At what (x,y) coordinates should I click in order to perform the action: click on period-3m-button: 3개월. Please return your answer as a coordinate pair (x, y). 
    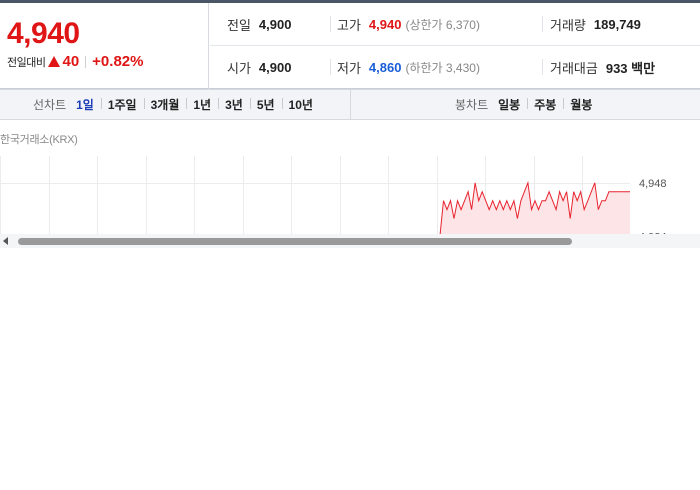
    Looking at the image, I should click on (165, 104).